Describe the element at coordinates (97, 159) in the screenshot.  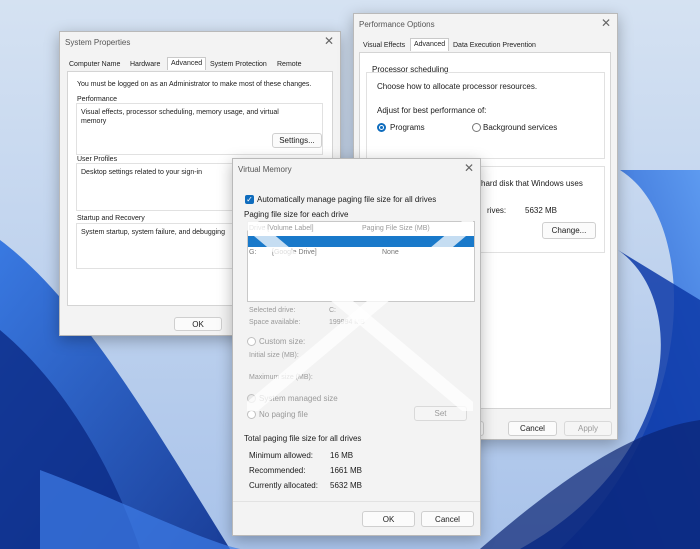
I see `user-profiles-heading: User Profiles` at that location.